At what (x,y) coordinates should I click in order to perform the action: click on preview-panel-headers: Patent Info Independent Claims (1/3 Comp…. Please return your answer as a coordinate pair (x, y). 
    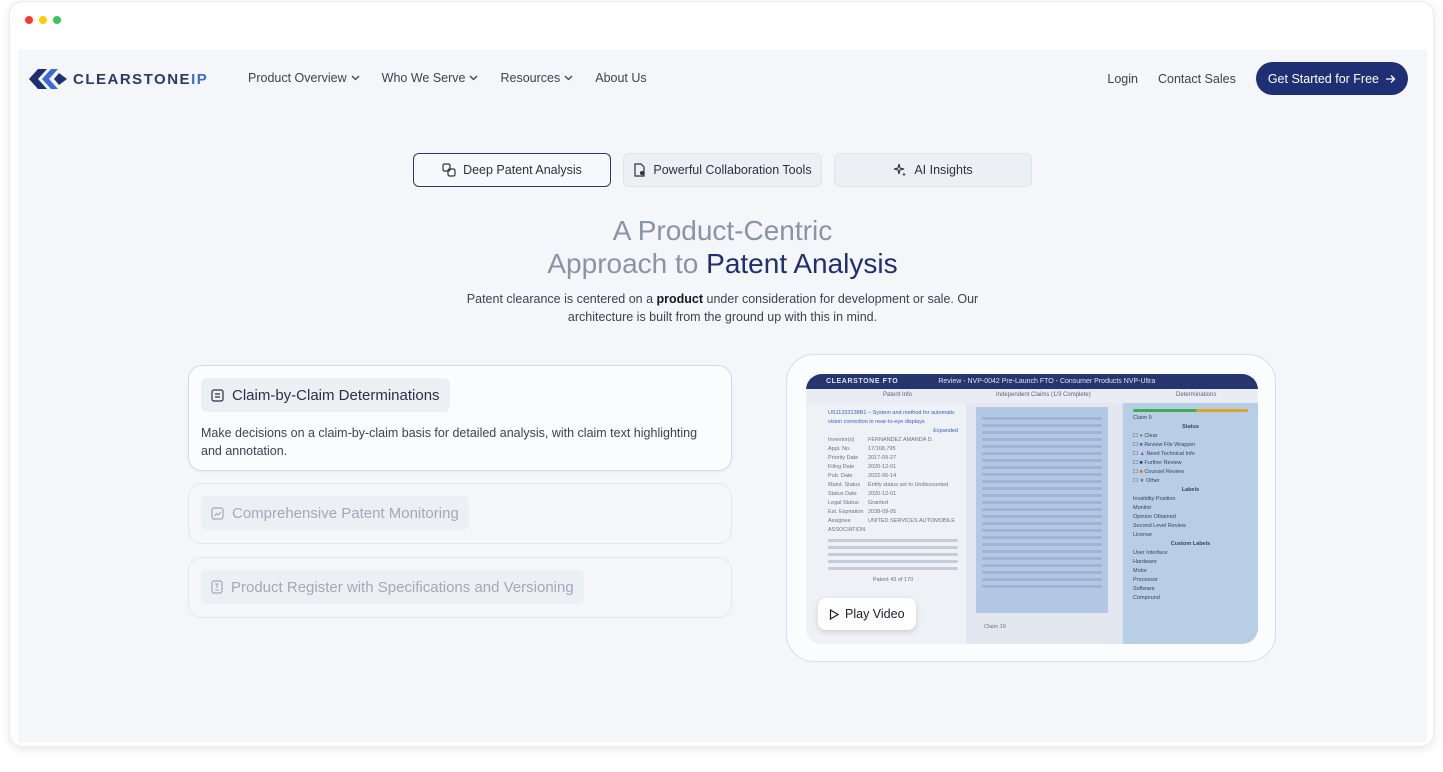
    Looking at the image, I should click on (1032, 396).